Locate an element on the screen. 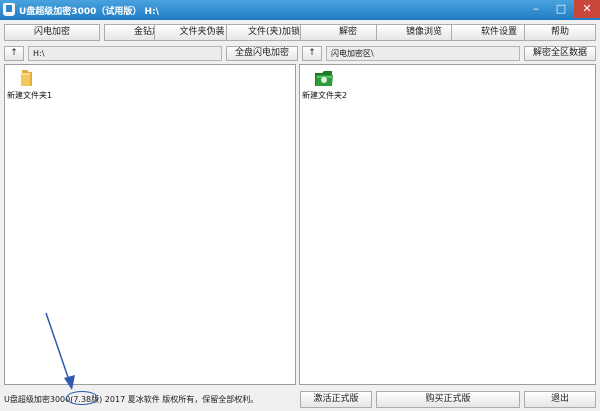  item-label: 新建文件夹1 is located at coordinates (30, 95).